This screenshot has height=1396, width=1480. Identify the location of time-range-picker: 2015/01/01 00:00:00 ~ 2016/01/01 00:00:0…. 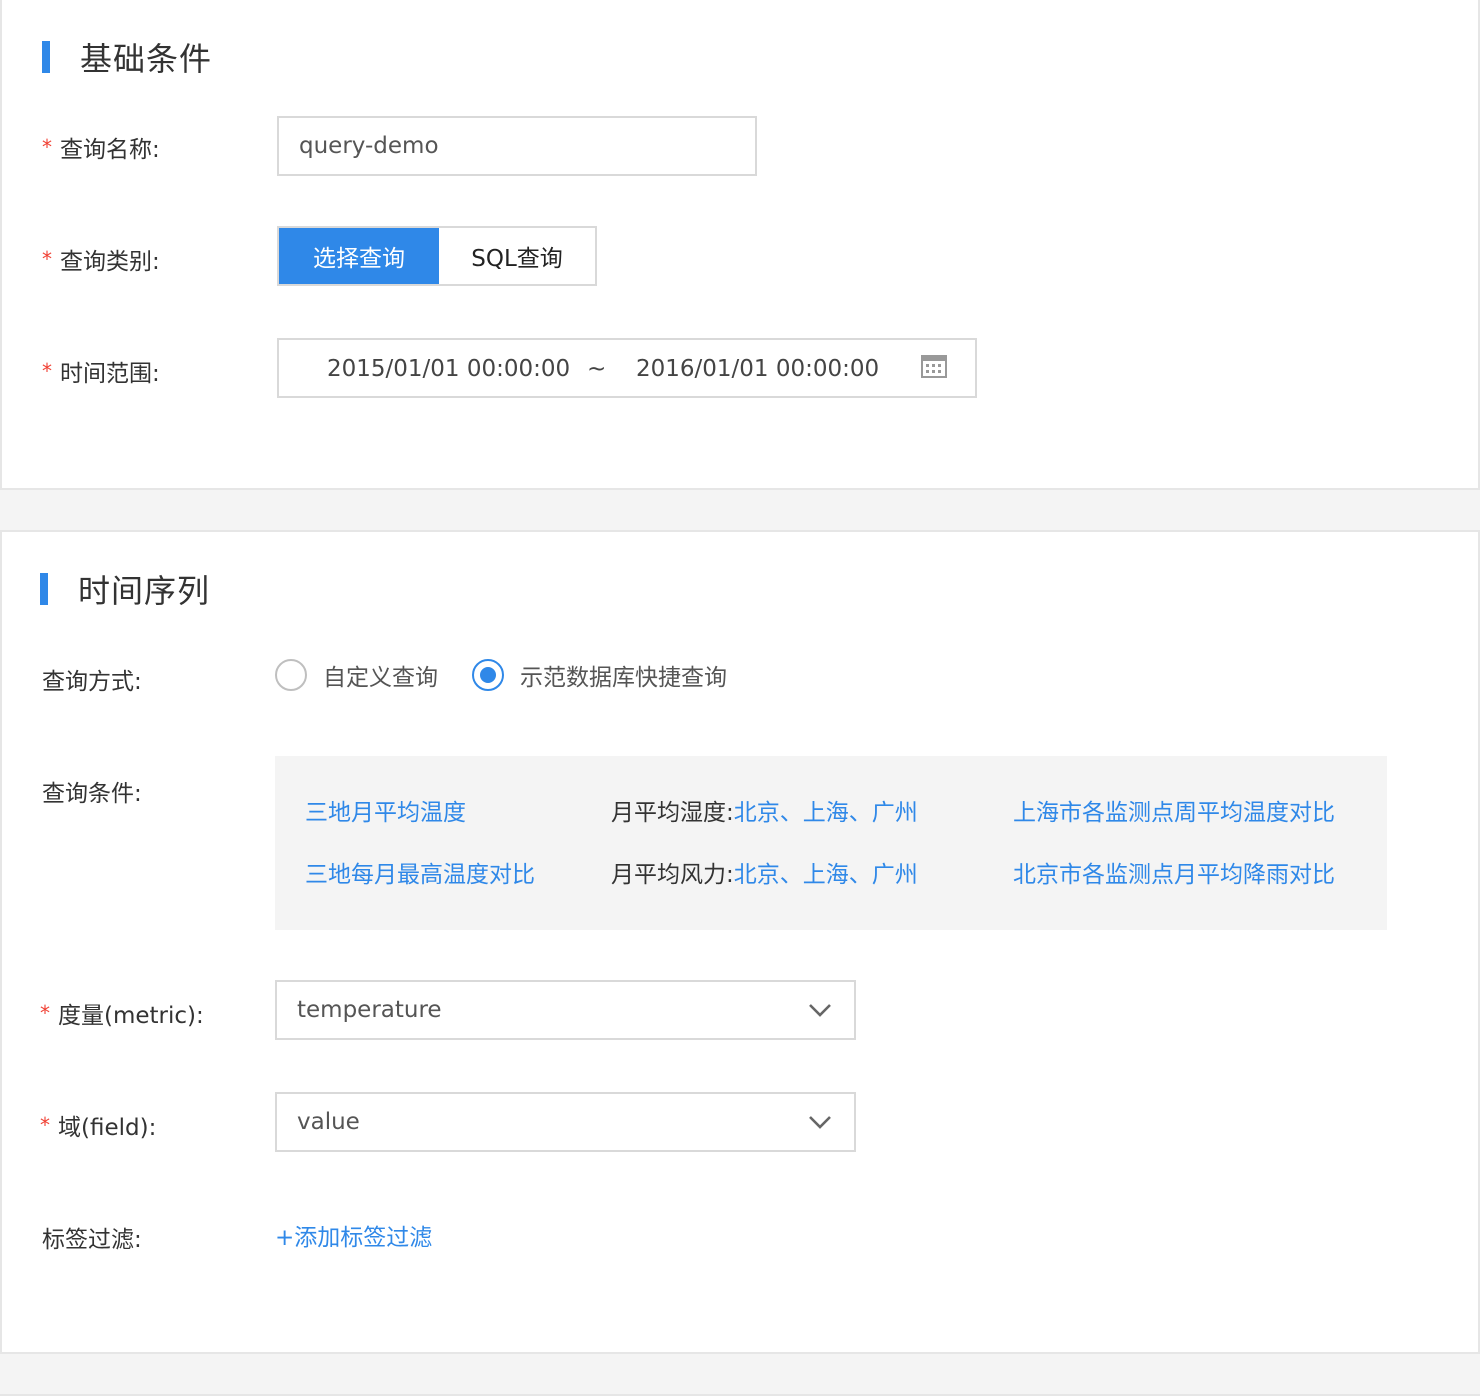
(627, 368).